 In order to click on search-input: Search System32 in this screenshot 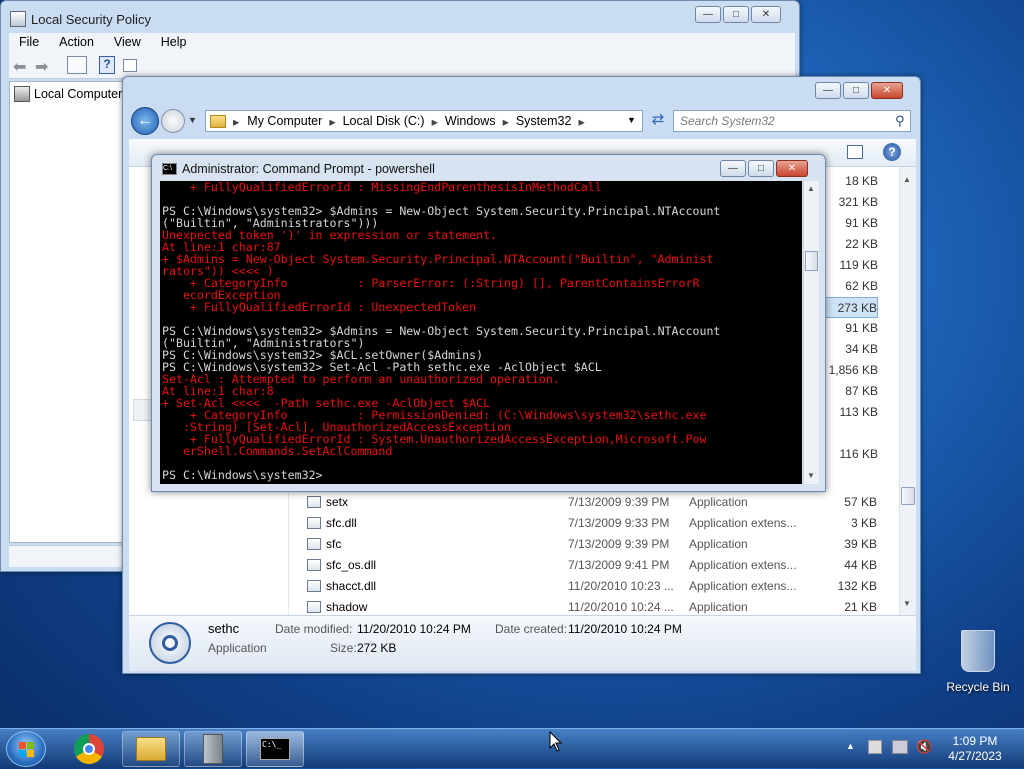, I will do `click(792, 121)`.